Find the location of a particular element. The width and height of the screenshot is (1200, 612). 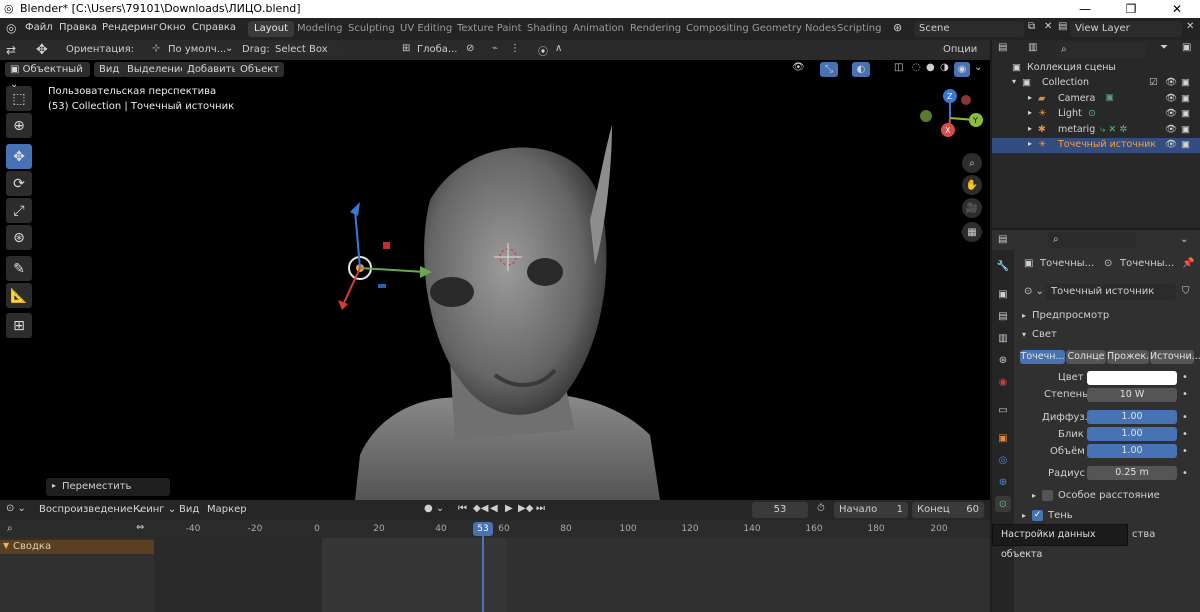

timeline-editor-icon: ⊙ ⌄ is located at coordinates (16, 508).